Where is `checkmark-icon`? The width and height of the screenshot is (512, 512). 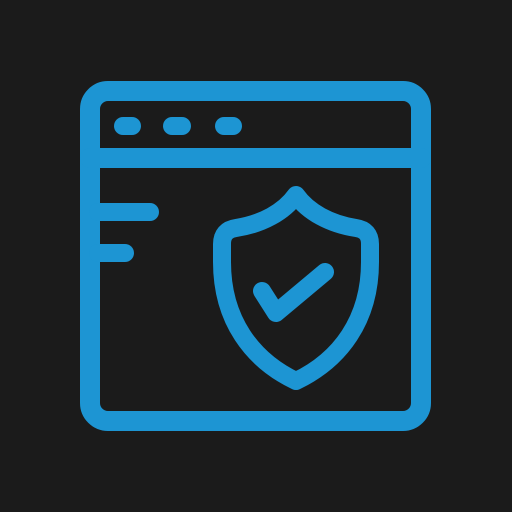
checkmark-icon is located at coordinates (293, 292).